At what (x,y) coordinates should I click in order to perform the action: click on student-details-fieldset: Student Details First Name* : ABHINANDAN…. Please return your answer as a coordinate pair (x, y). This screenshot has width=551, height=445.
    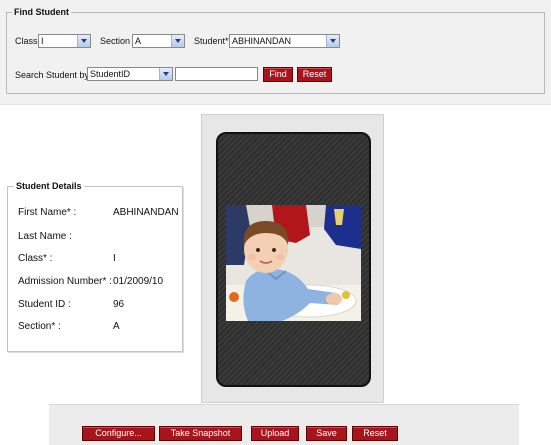
    Looking at the image, I should click on (95, 266).